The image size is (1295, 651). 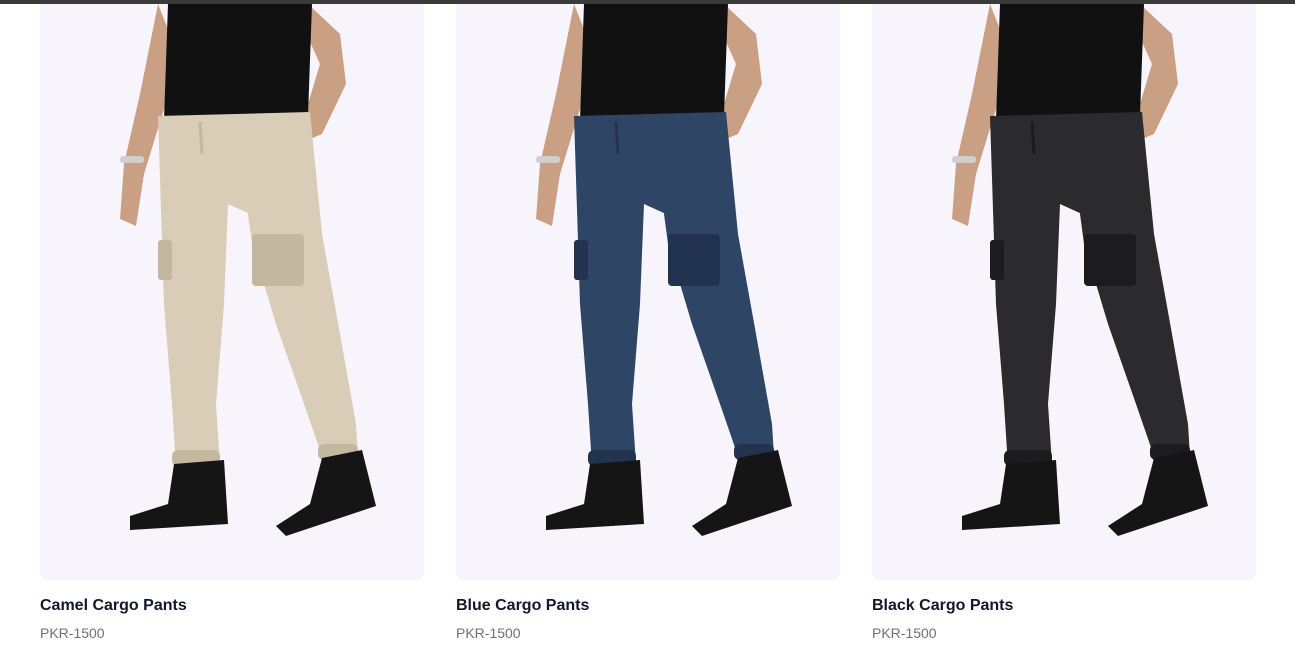 What do you see at coordinates (942, 606) in the screenshot?
I see `product-title: Black Cargo Pants` at bounding box center [942, 606].